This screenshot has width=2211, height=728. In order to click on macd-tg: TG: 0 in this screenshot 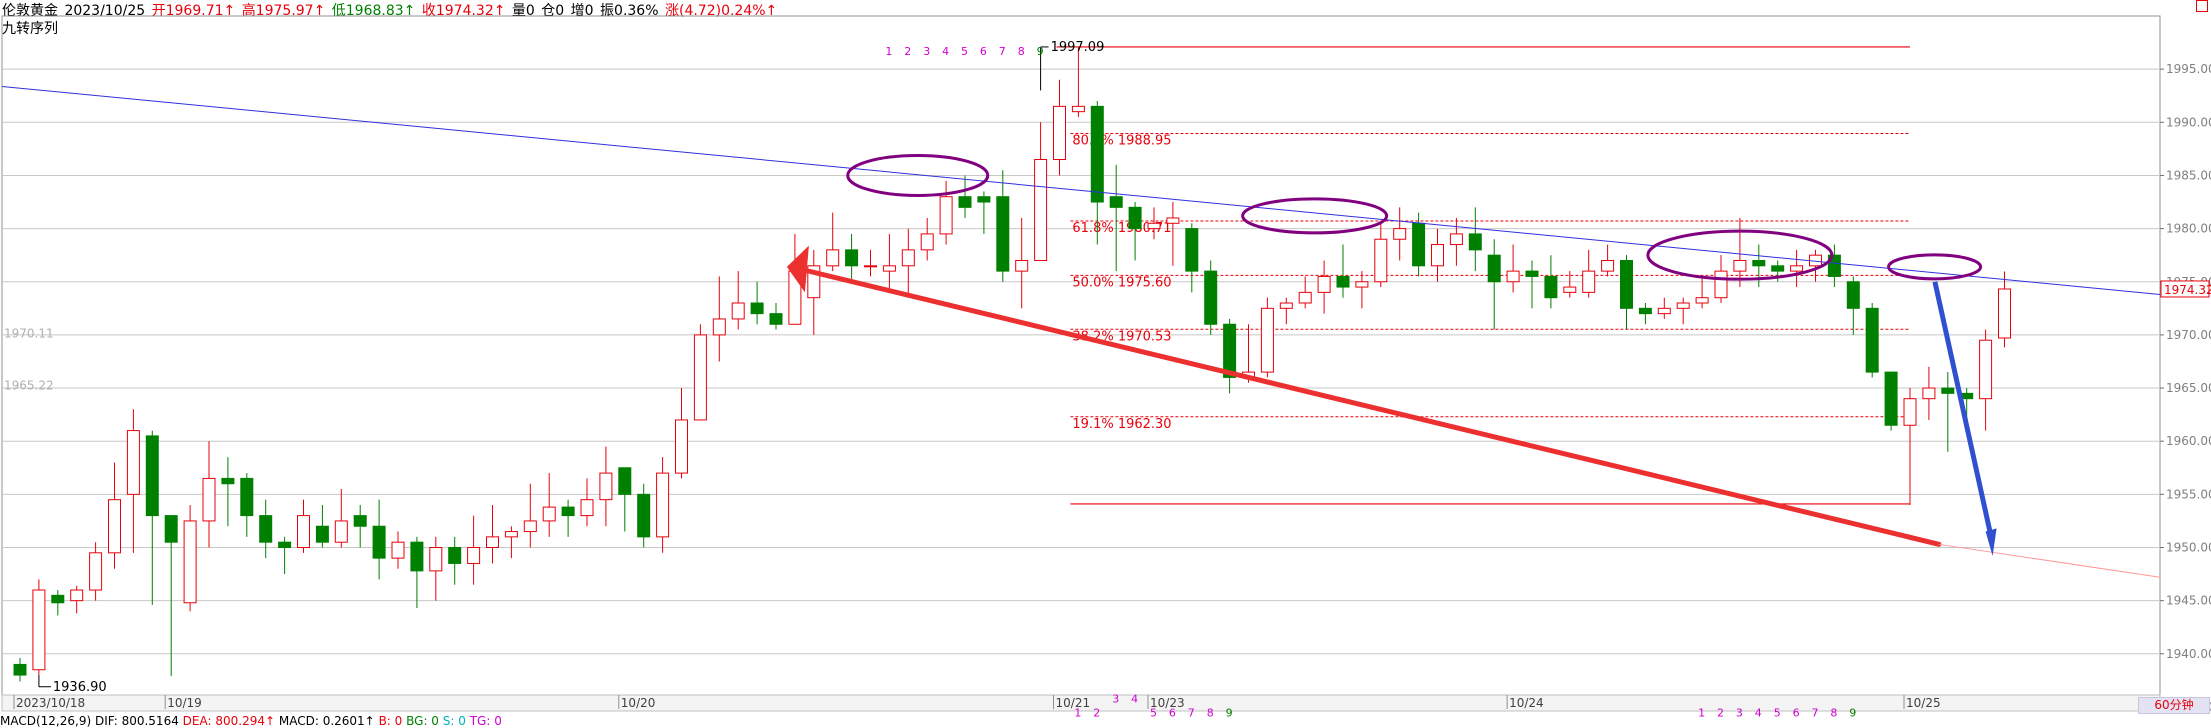, I will do `click(485, 721)`.